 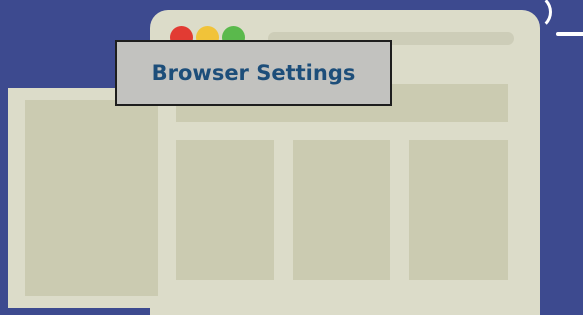 I want to click on side-panel-content, so click(x=91, y=198).